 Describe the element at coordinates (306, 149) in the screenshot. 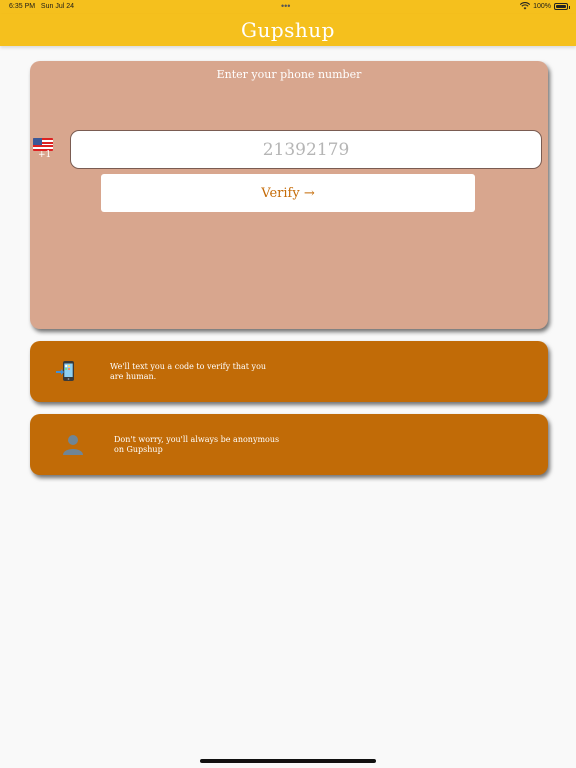

I see `phone-number-input: 21392179` at that location.